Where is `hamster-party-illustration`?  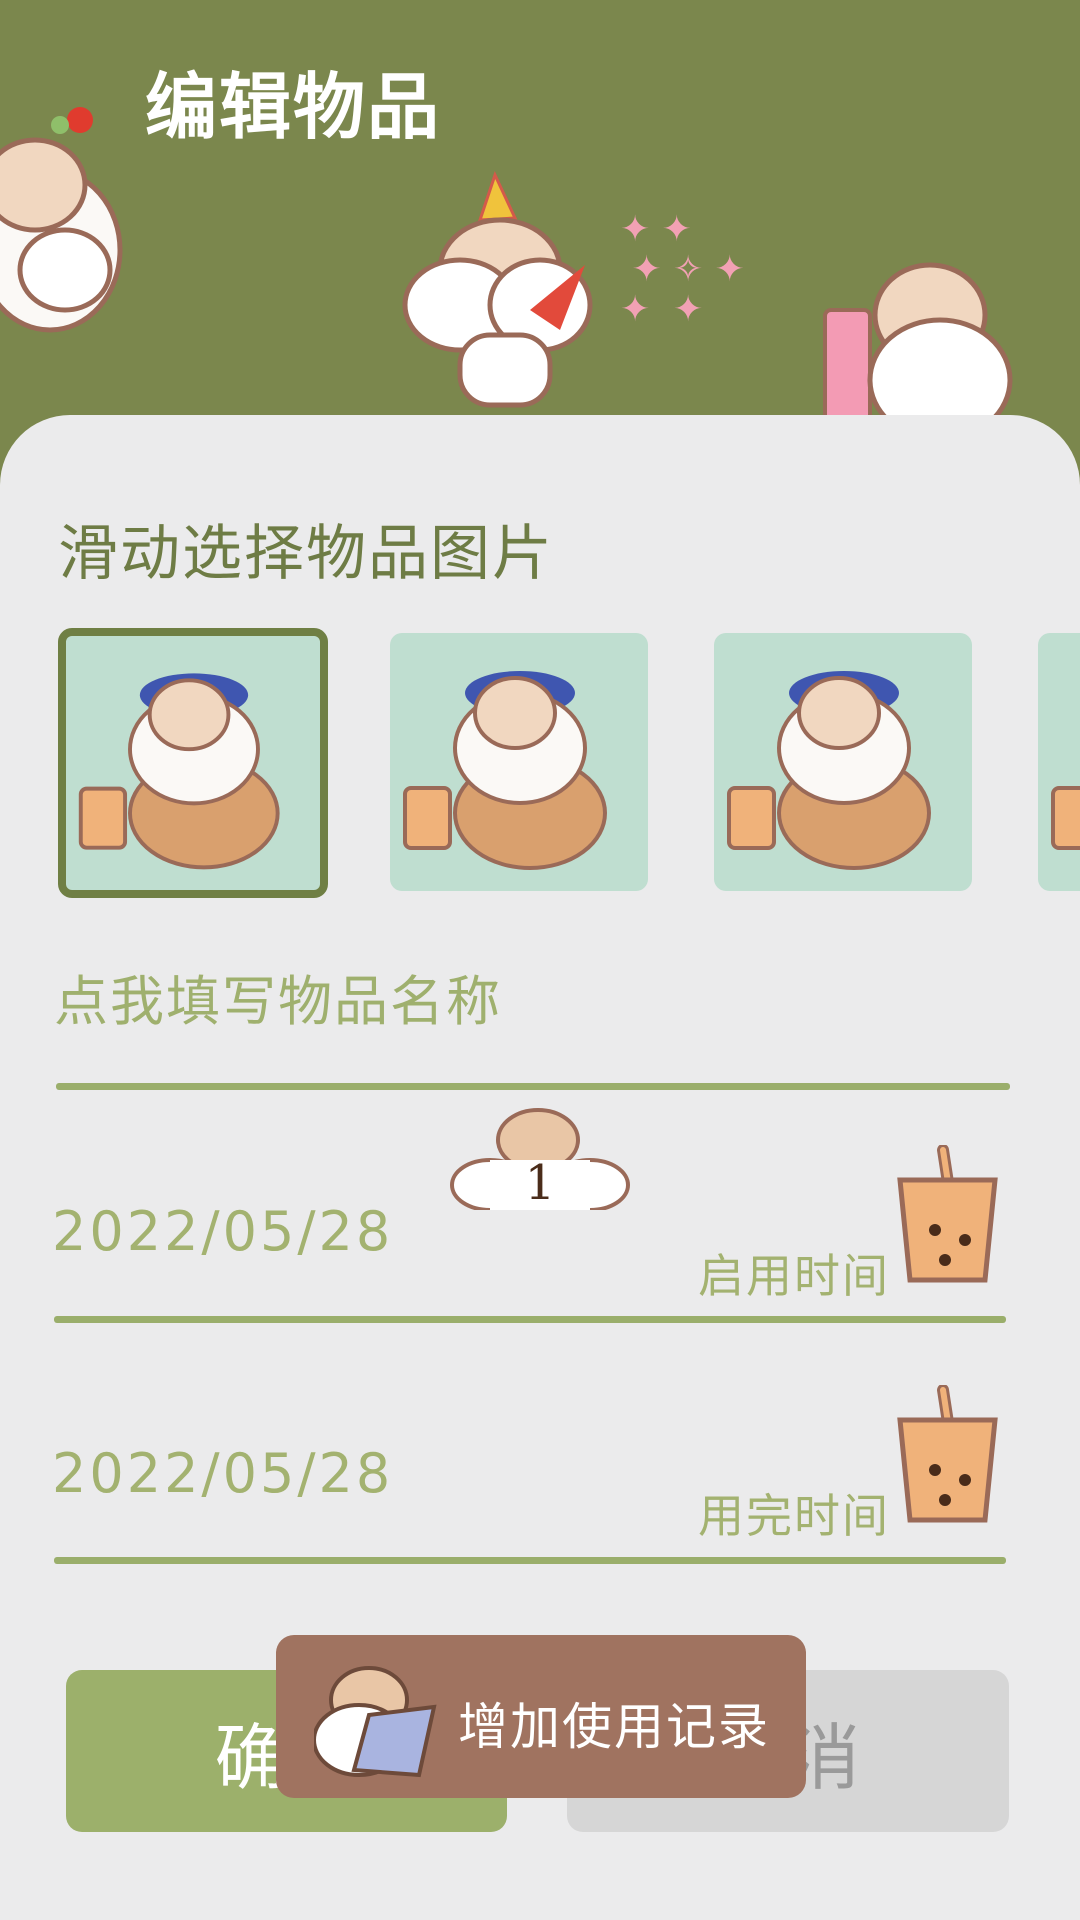
hamster-party-illustration is located at coordinates (497, 289).